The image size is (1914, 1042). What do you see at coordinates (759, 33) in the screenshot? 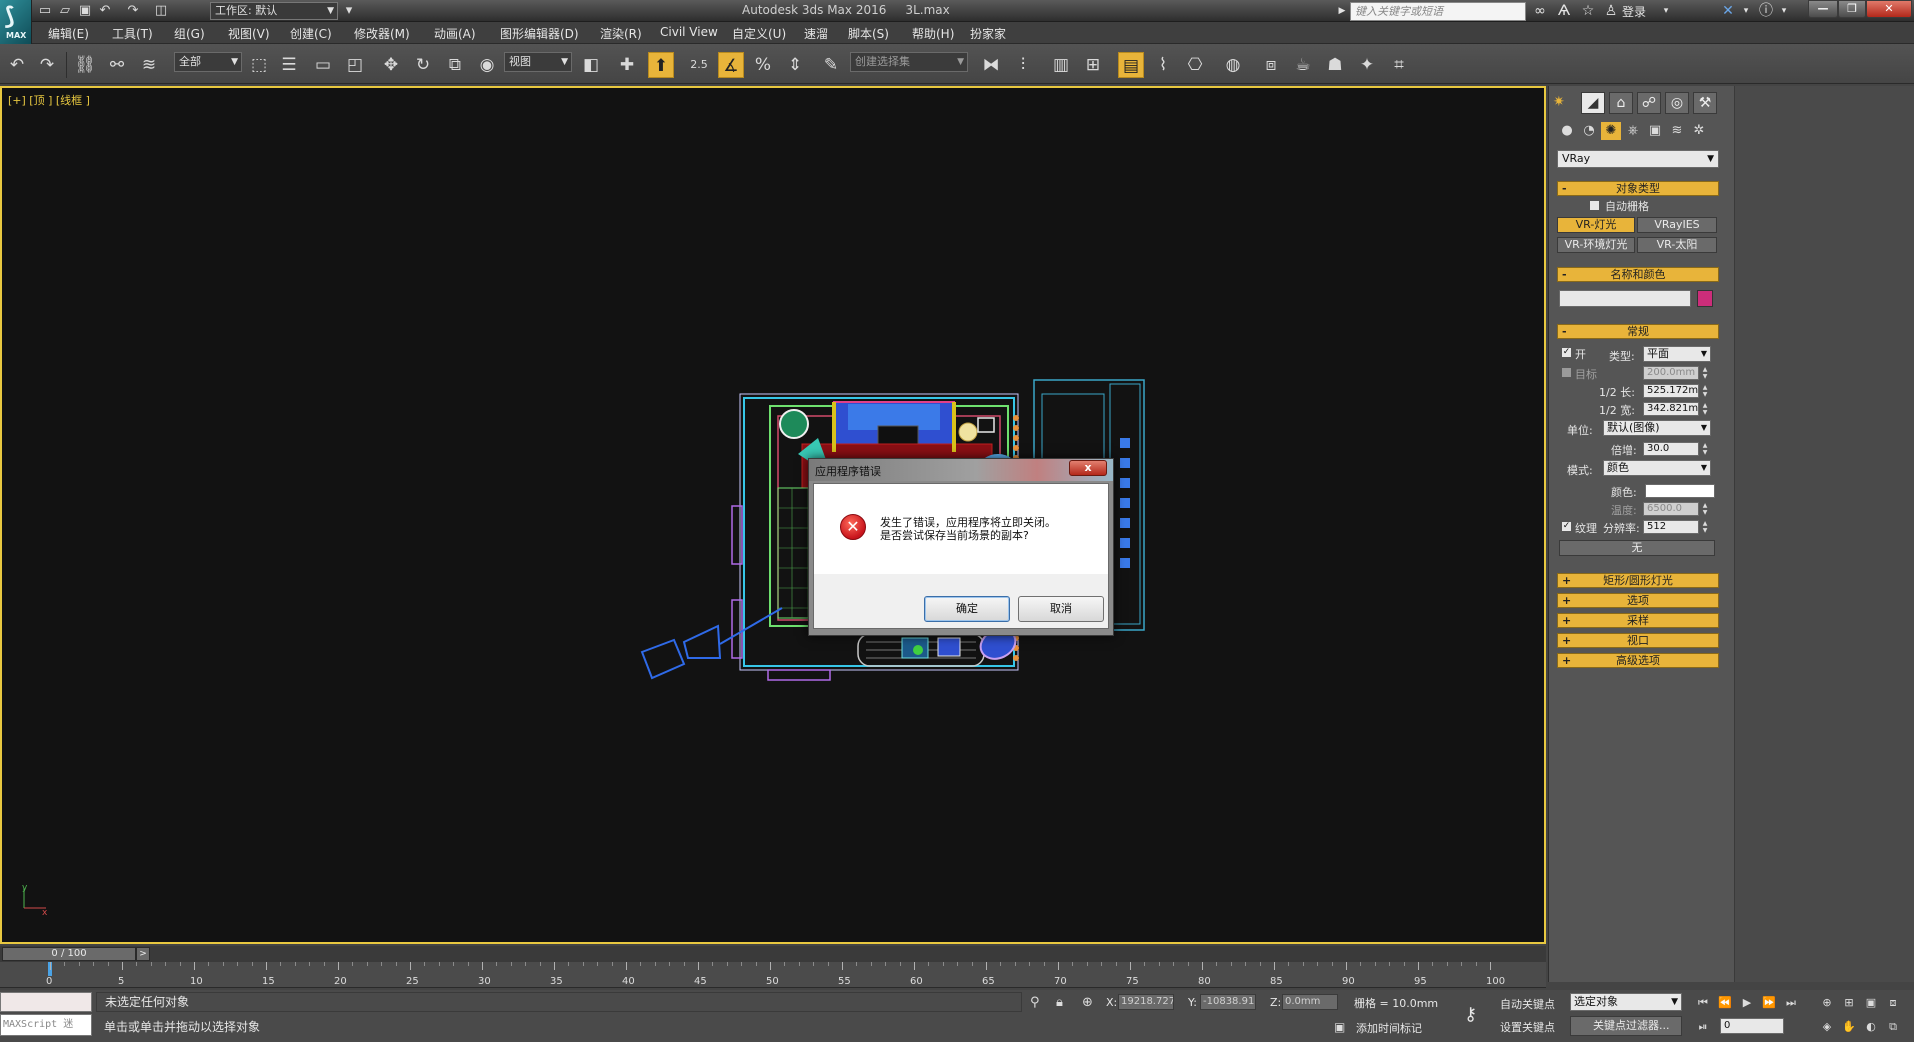
I see `menu-customize: 自定义(U)` at bounding box center [759, 33].